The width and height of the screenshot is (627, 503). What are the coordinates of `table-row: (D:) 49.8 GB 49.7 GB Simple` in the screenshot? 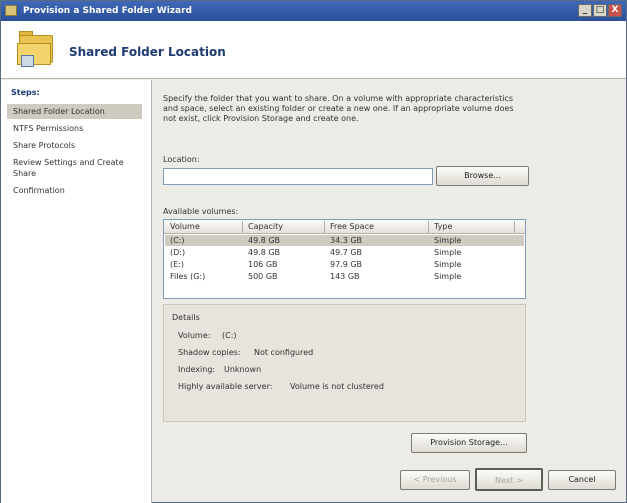 It's located at (344, 252).